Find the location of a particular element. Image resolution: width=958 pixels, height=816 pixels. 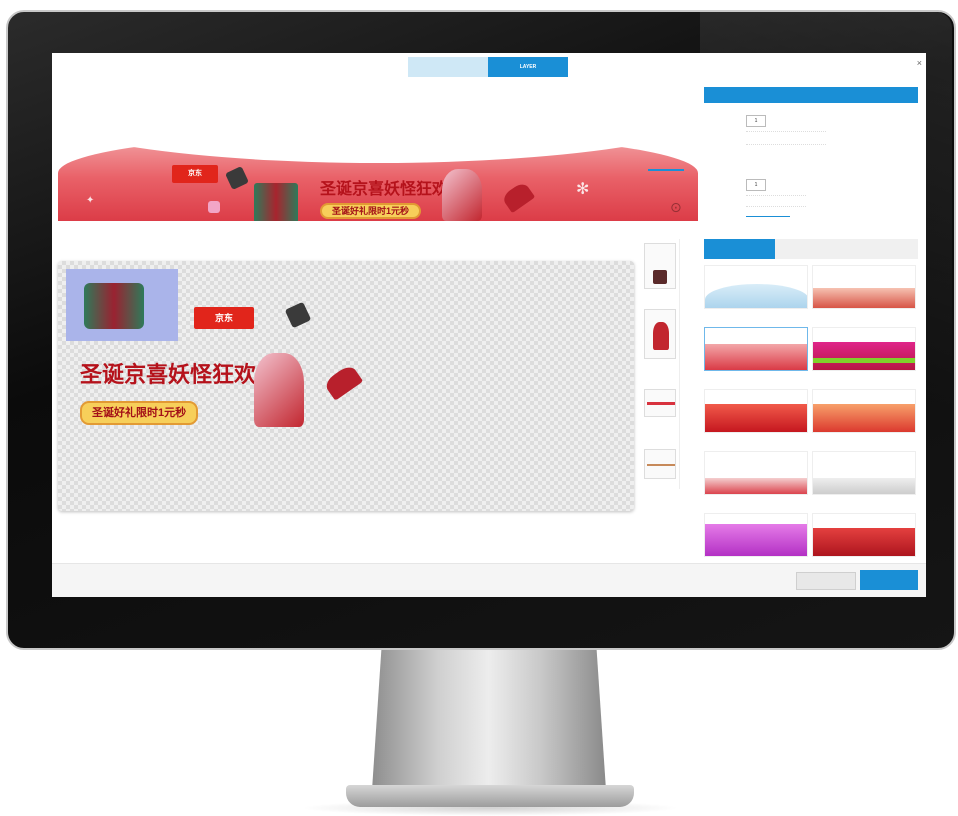

workspace-cap-layer is located at coordinates (298, 315).